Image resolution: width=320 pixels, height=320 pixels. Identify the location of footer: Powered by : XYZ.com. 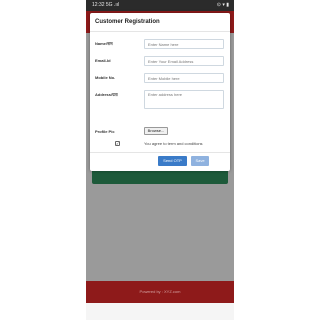
(160, 292).